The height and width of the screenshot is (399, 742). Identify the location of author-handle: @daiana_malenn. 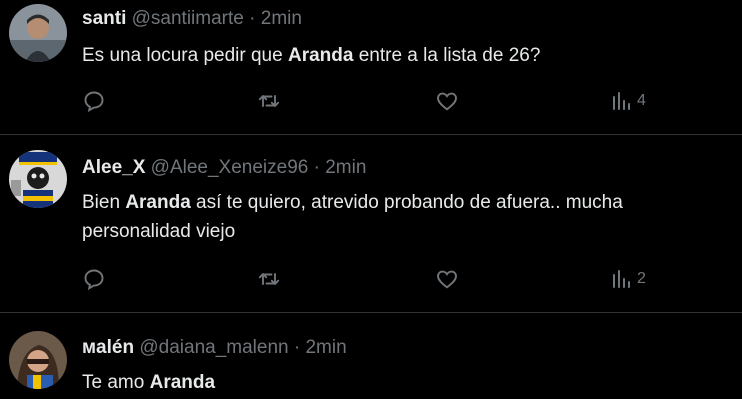
(213, 347).